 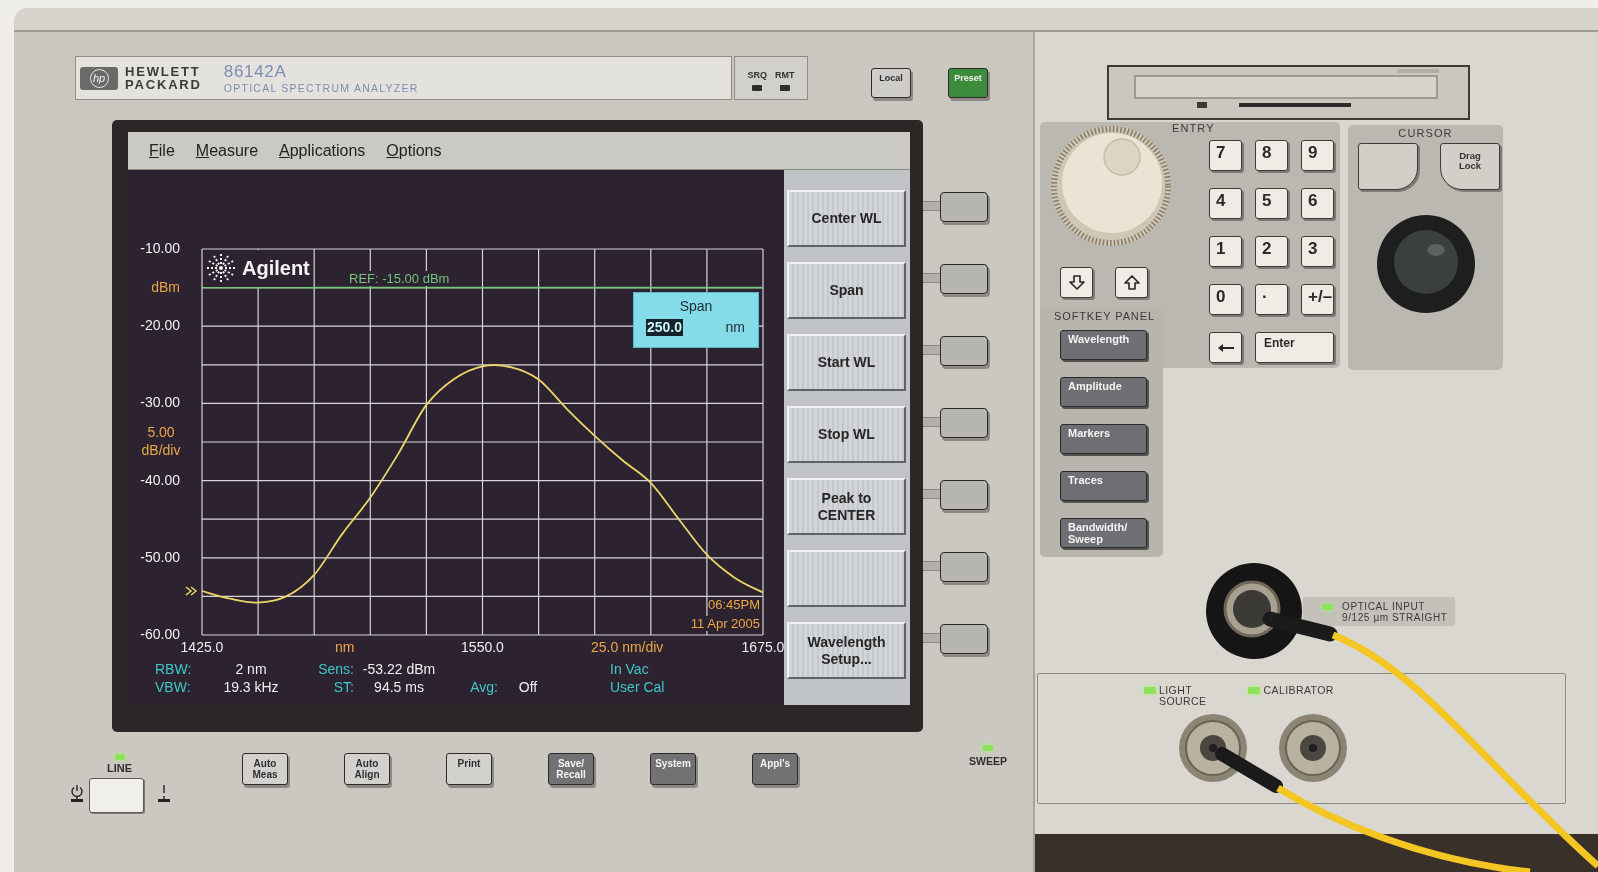 What do you see at coordinates (1103, 392) in the screenshot?
I see `menu-key: Amplitude` at bounding box center [1103, 392].